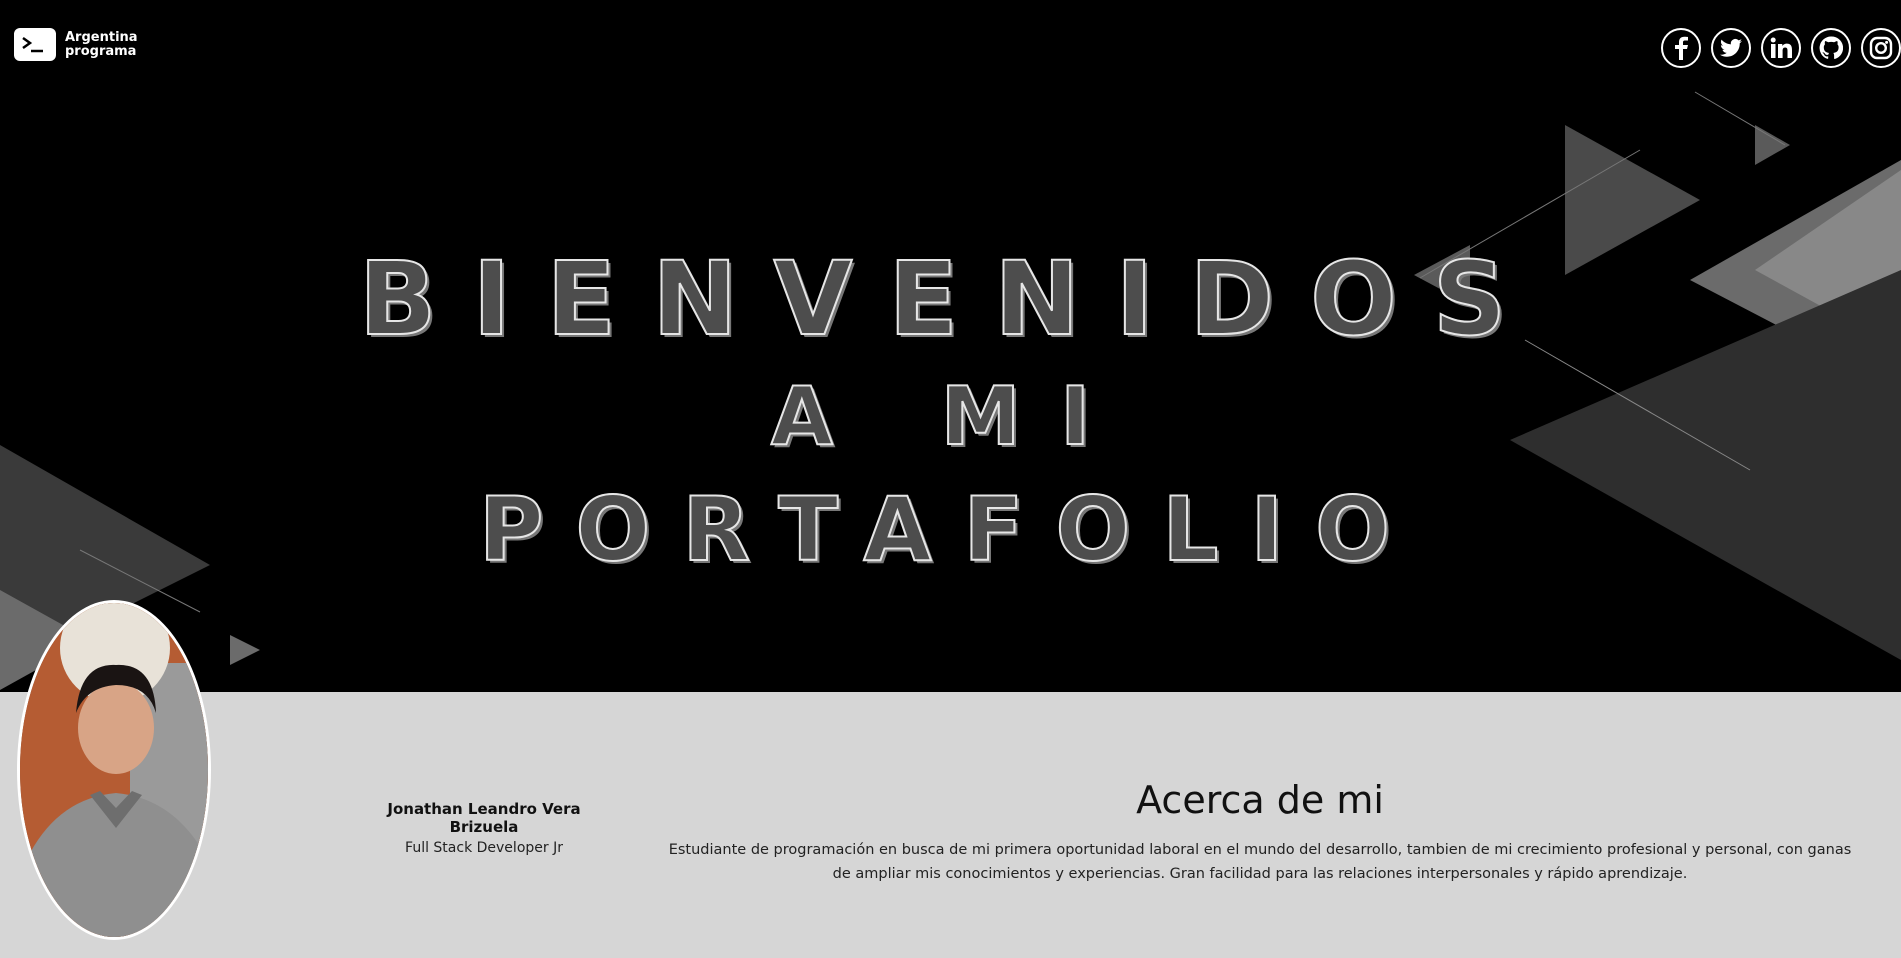 The image size is (1901, 958). I want to click on facebook-icon, so click(1681, 48).